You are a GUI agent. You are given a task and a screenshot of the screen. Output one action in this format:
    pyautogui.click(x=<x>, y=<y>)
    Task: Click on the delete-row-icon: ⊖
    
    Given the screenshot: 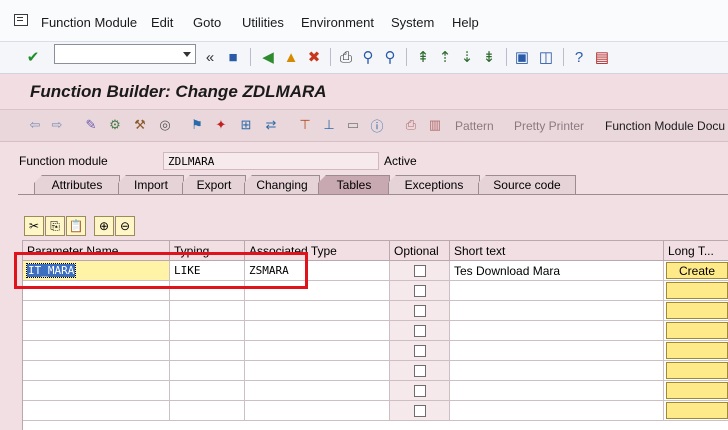 What is the action you would take?
    pyautogui.click(x=125, y=226)
    